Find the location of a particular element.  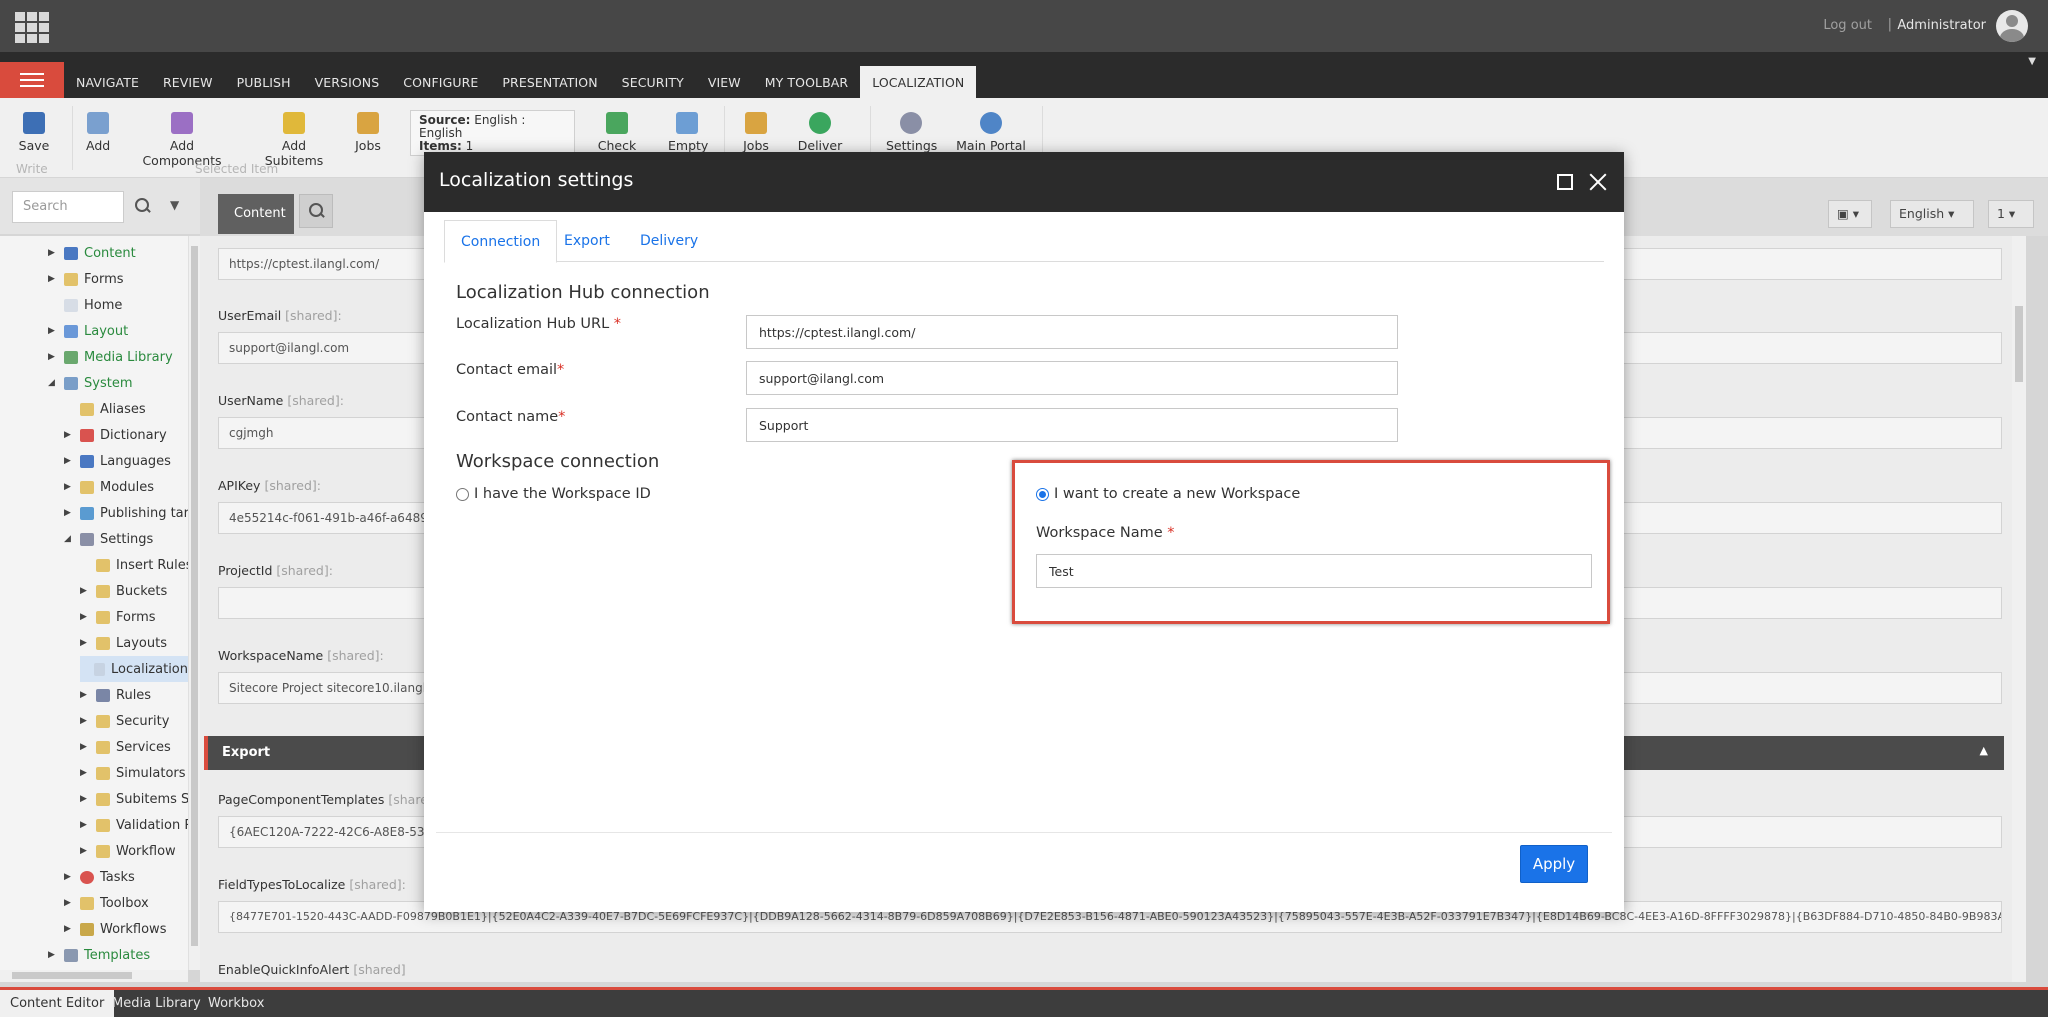

tree-item: ▶ Rules is located at coordinates (115, 695).